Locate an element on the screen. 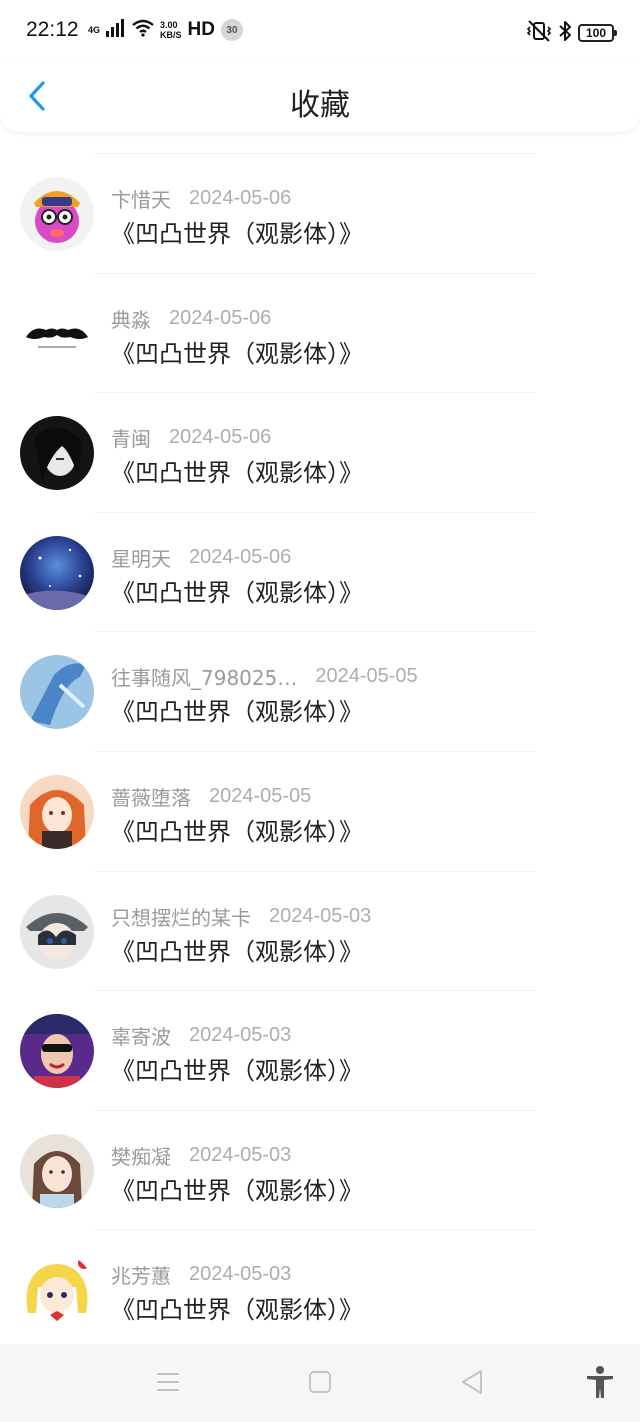  list-item: 蔷薇堕落 2024-05-05 《凹凸世界（观影体）》 is located at coordinates (320, 812).